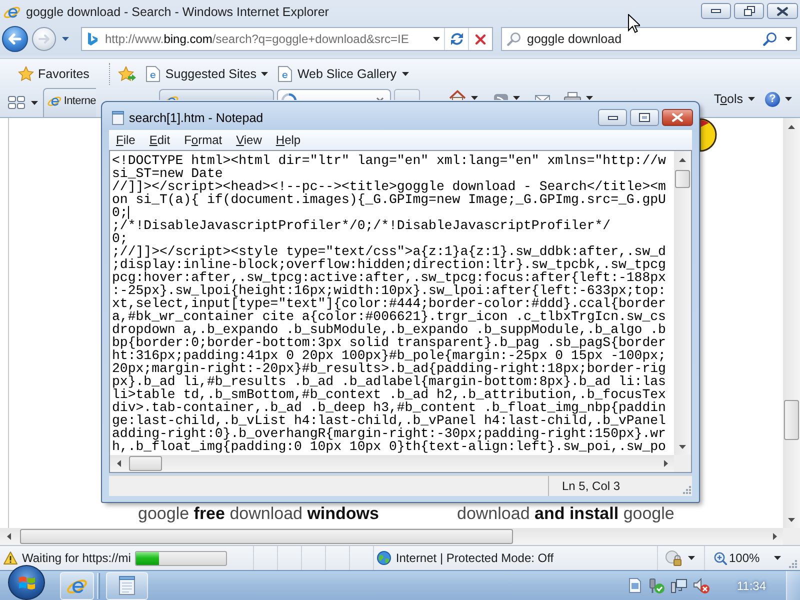 Image resolution: width=800 pixels, height=600 pixels. Describe the element at coordinates (678, 585) in the screenshot. I see `network-icon` at that location.